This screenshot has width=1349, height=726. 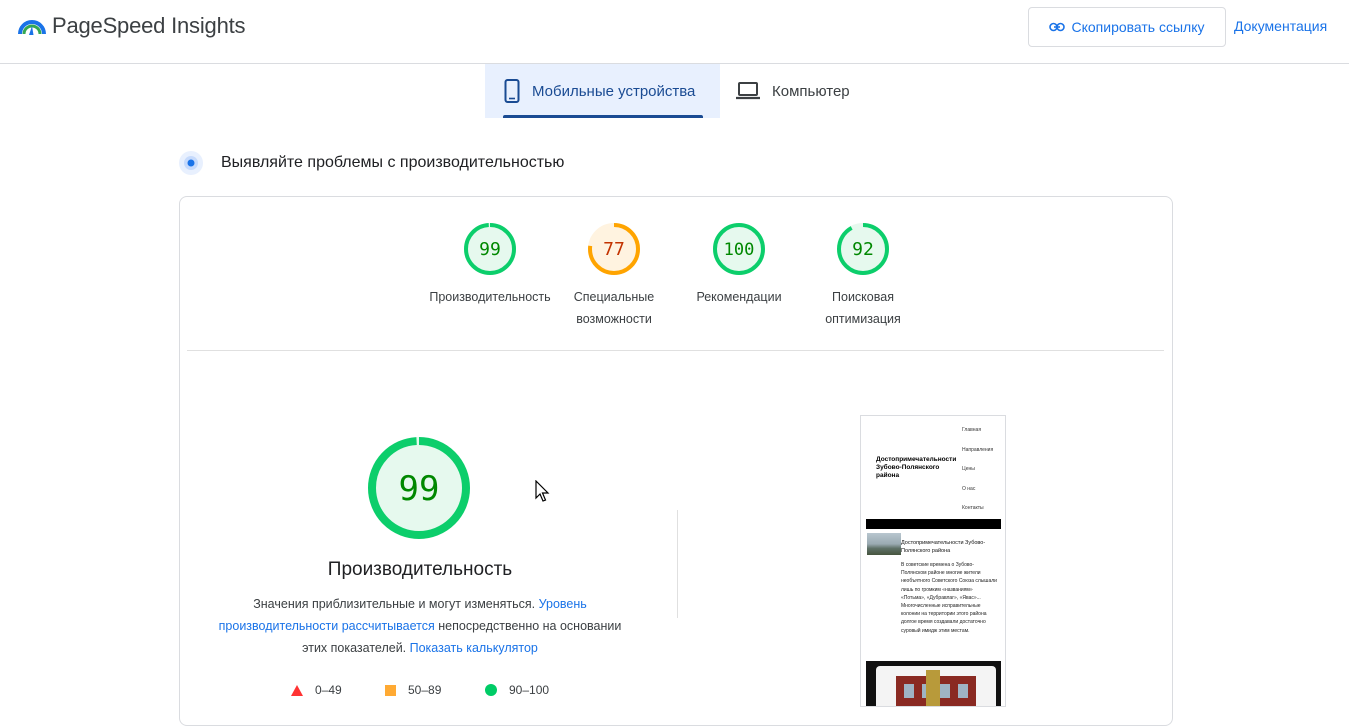 I want to click on thumb-photo-building, so click(x=936, y=686).